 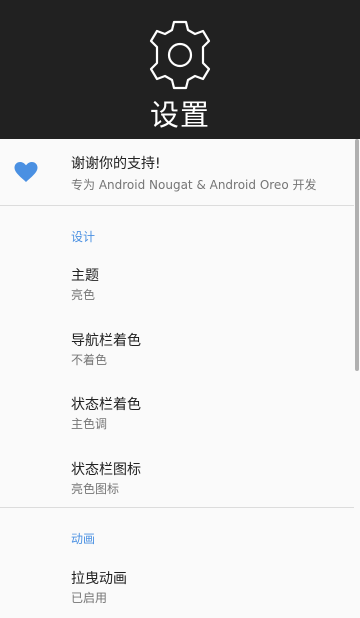 What do you see at coordinates (180, 55) in the screenshot?
I see `gear-icon` at bounding box center [180, 55].